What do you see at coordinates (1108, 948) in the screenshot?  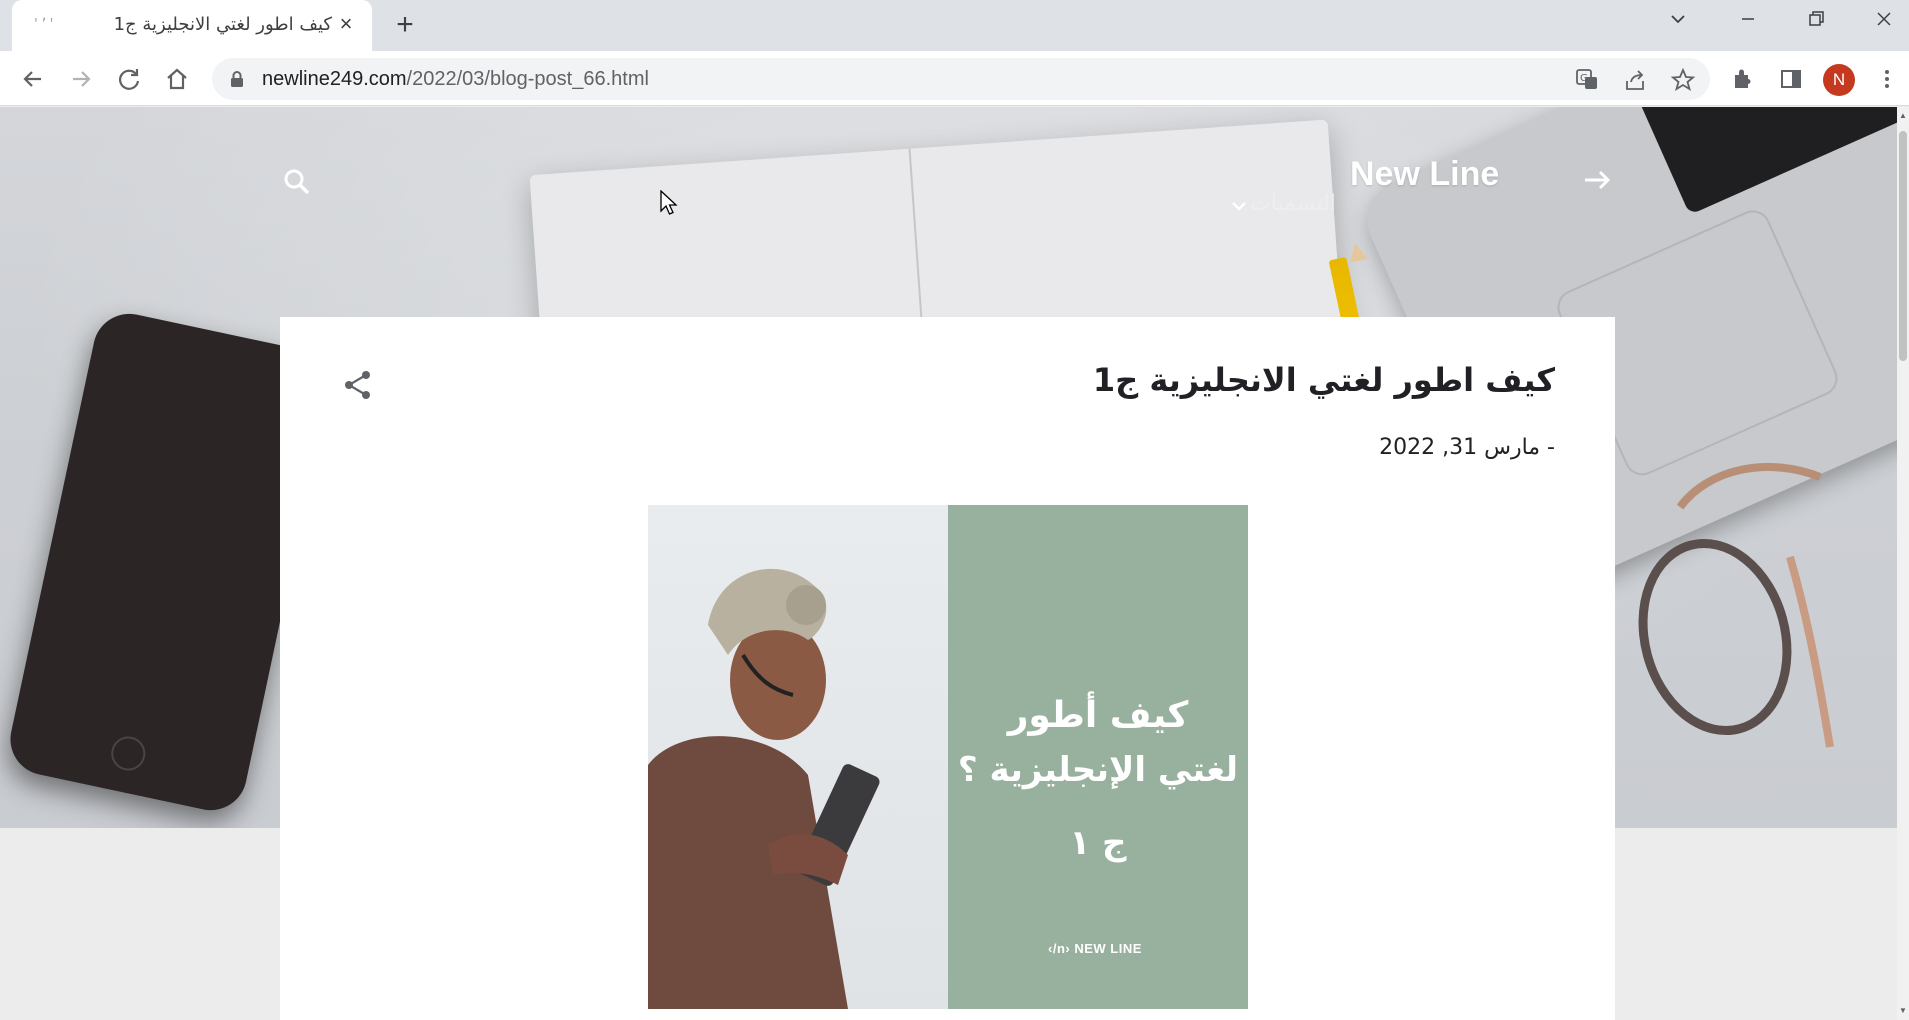 I see `brand-label: NEW LINE` at bounding box center [1108, 948].